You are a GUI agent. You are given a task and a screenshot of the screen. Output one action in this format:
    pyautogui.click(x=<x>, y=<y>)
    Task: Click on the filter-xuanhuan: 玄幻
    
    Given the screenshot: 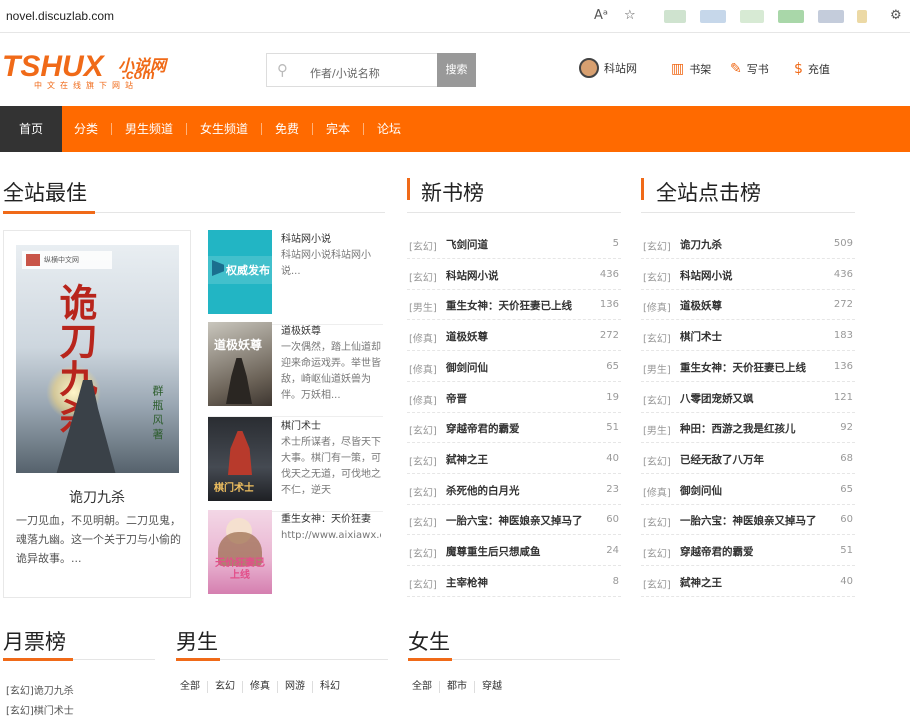 What is the action you would take?
    pyautogui.click(x=224, y=687)
    